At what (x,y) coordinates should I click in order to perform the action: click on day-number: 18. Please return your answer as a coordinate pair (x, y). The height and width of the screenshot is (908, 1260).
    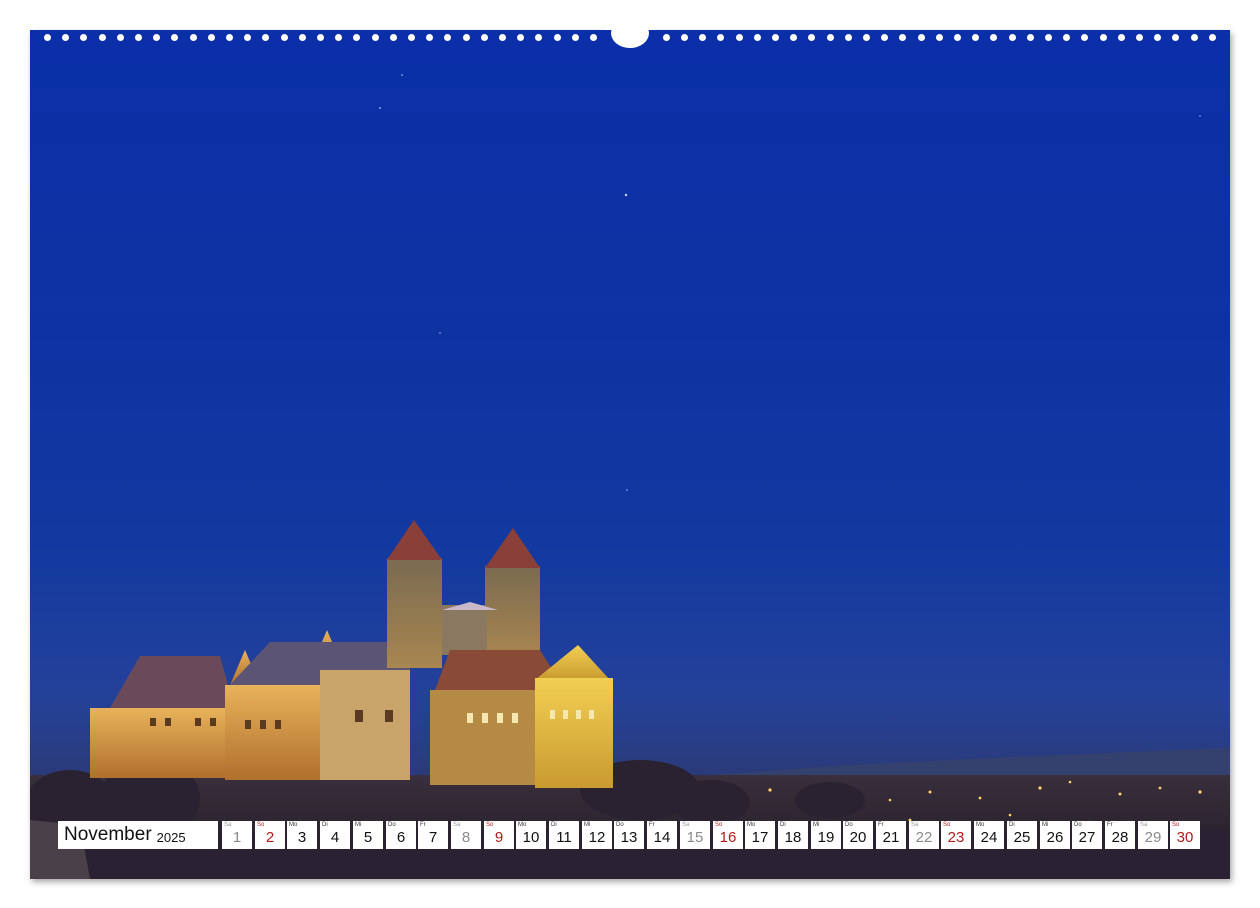
    Looking at the image, I should click on (793, 837).